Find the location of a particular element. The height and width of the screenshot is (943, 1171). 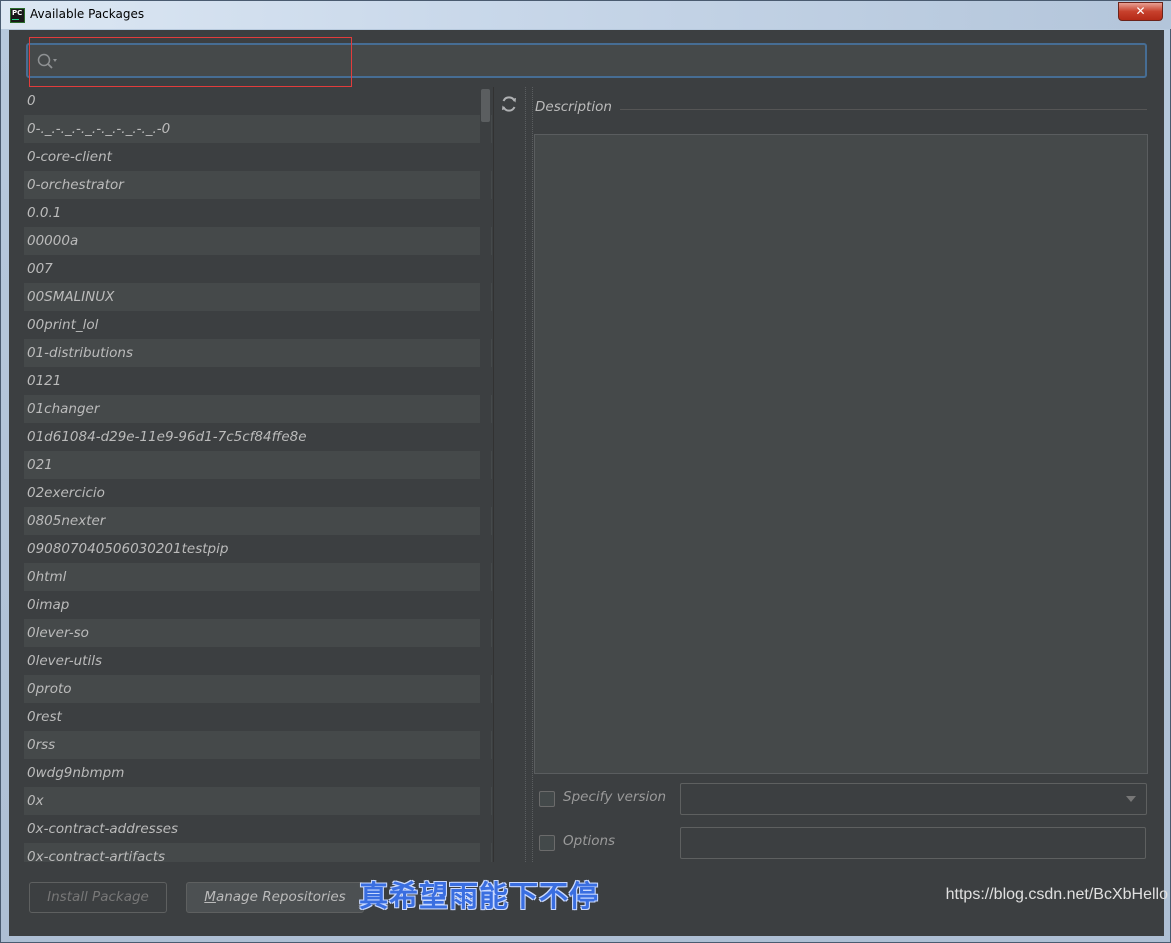

chevron-down-icon is located at coordinates (1131, 799).